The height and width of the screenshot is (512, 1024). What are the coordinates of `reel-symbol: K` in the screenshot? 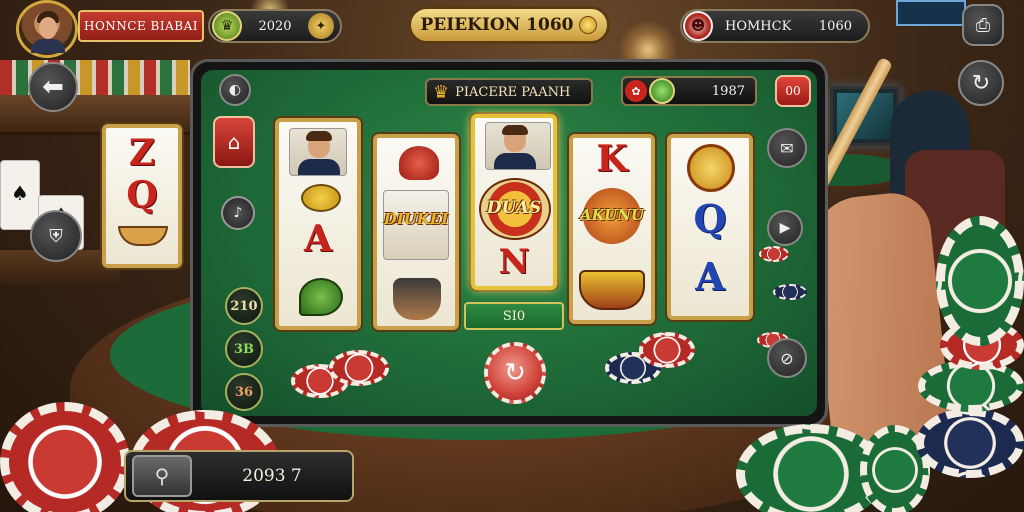 It's located at (612, 159).